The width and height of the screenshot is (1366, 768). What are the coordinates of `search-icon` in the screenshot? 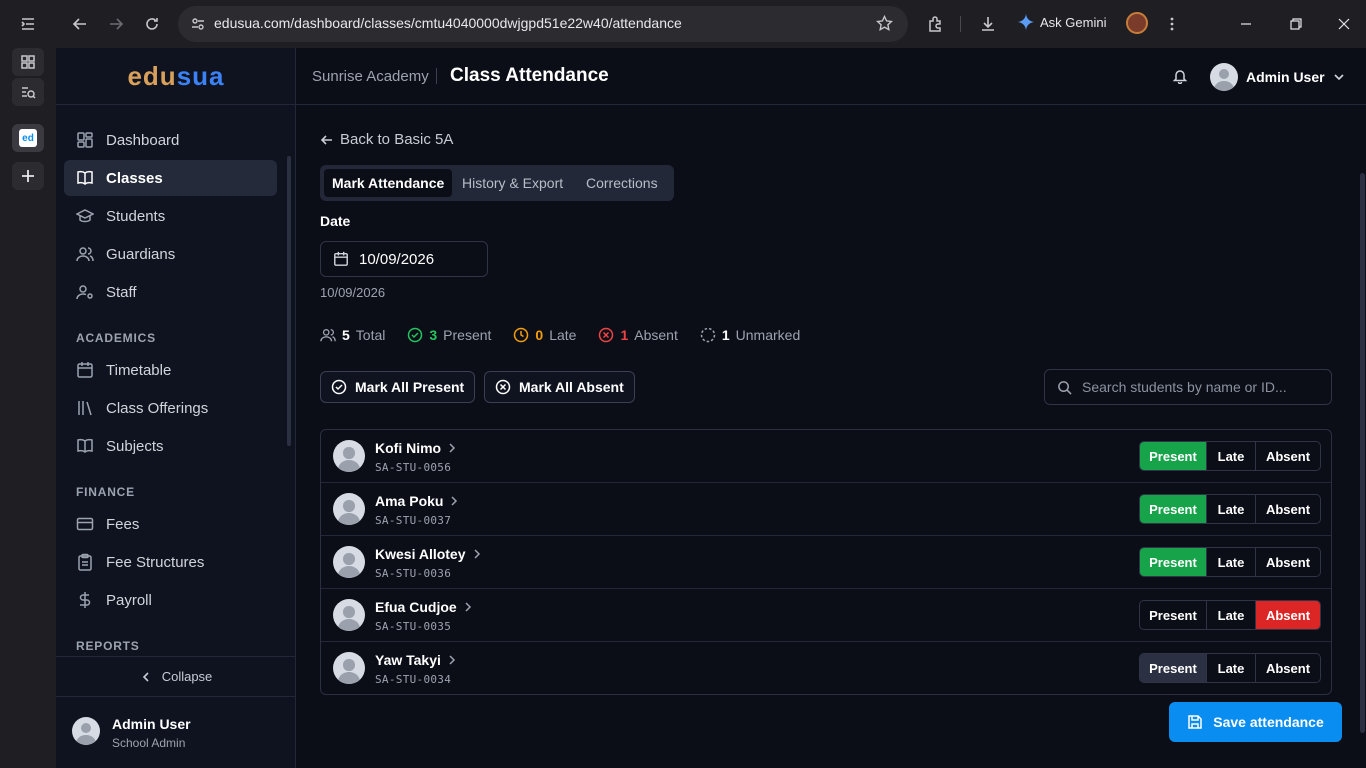 It's located at (1064, 387).